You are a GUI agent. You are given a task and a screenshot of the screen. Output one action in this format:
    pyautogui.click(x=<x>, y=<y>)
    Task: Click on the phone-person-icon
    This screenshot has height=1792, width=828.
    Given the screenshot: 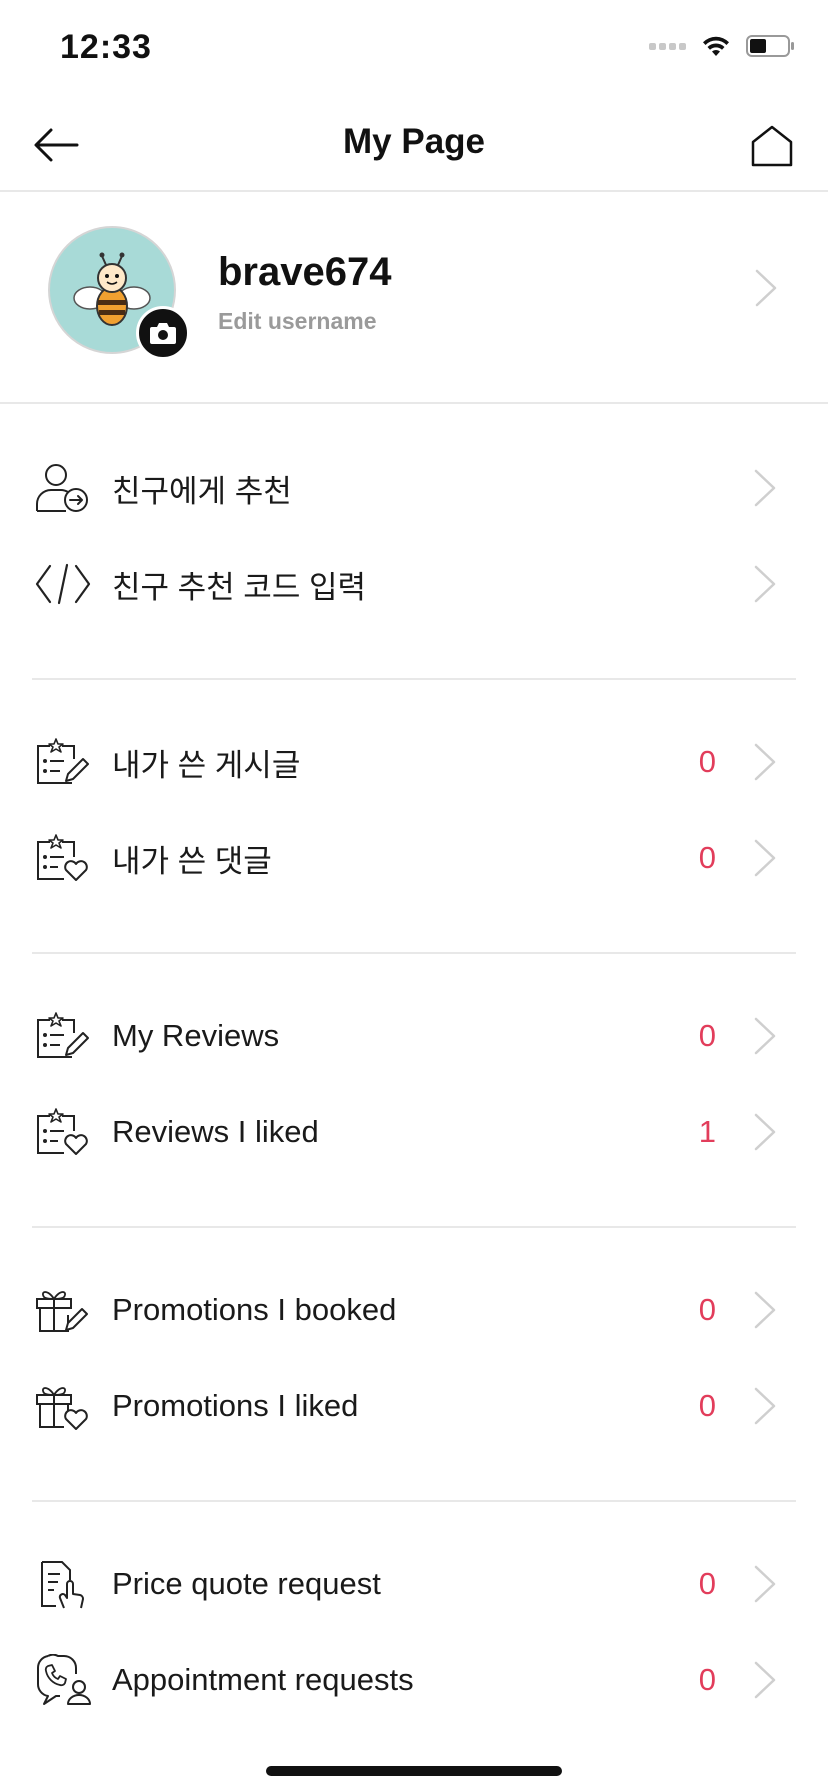 What is the action you would take?
    pyautogui.click(x=65, y=1680)
    